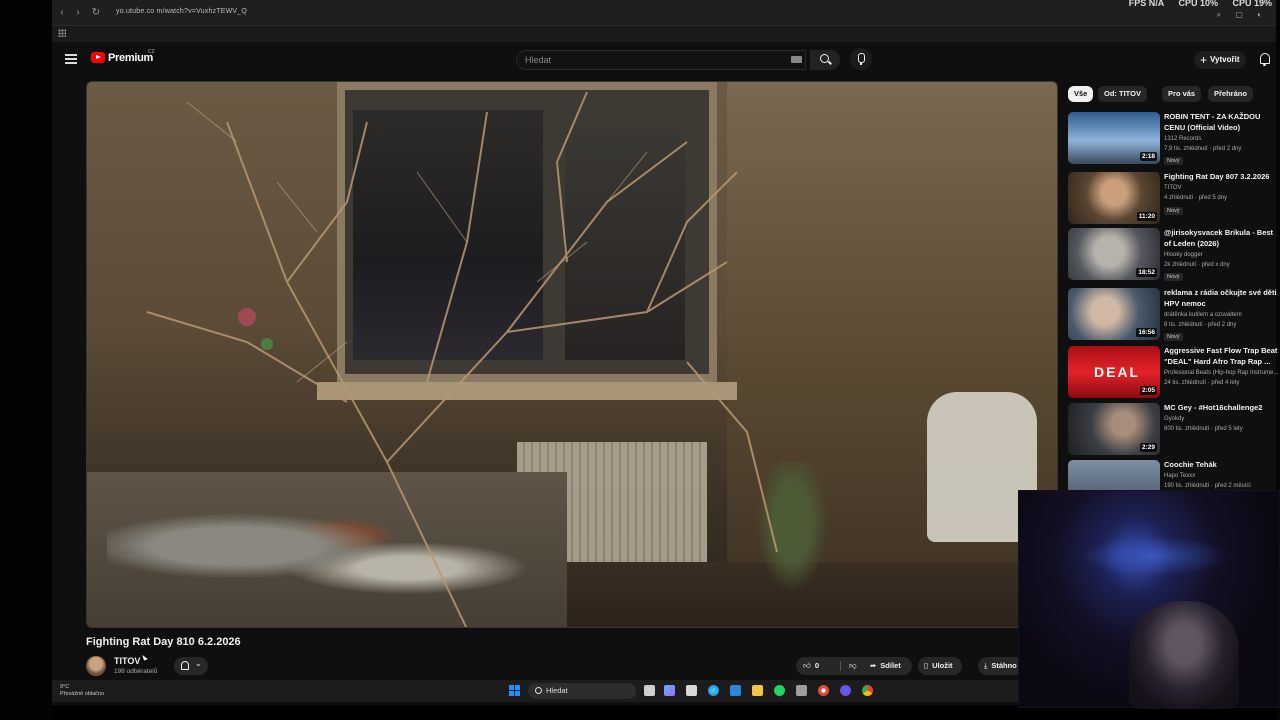 This screenshot has width=1280, height=720. I want to click on download-icon: ⤓, so click(986, 665).